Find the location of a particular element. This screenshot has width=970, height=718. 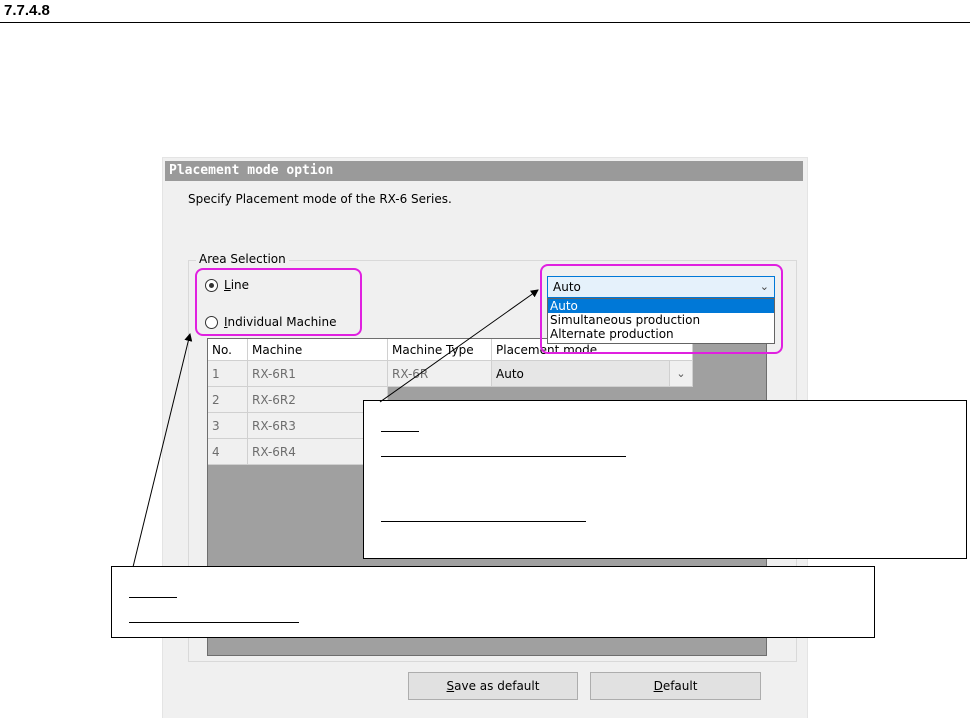

arrow-to-area-selection is located at coordinates (162, 450).